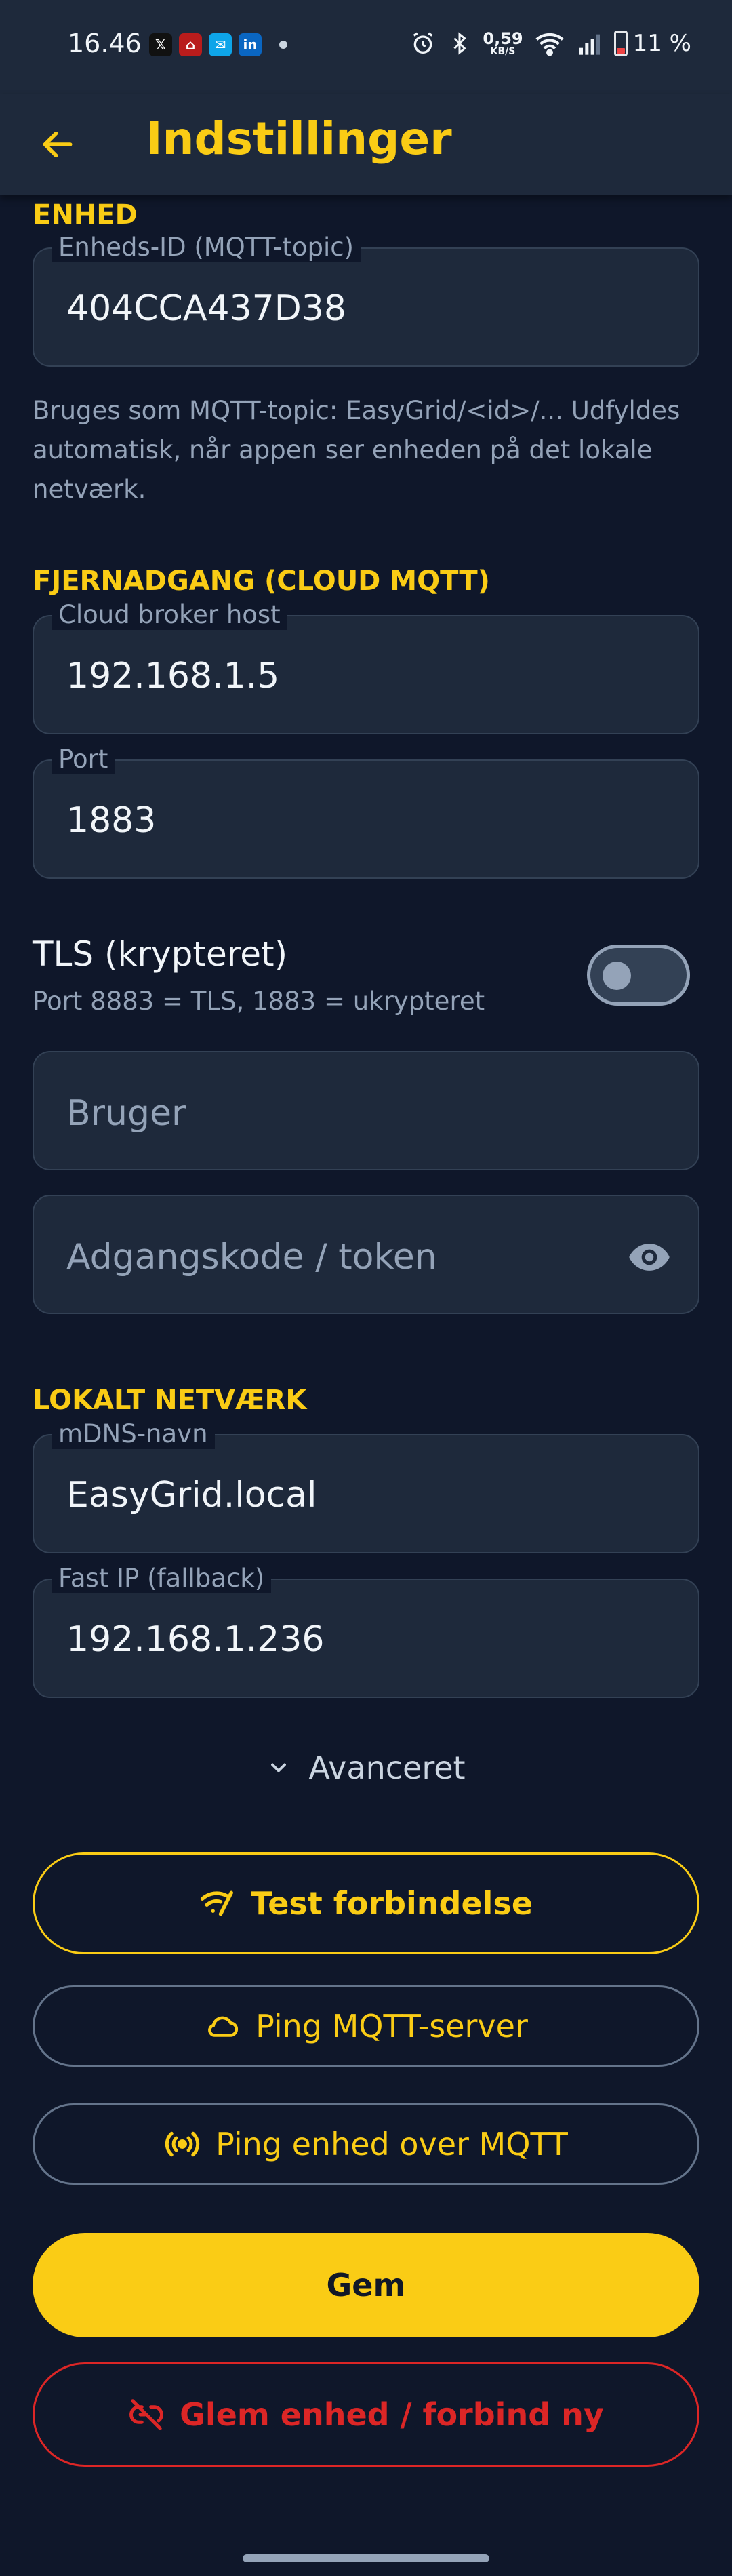  I want to click on ping-device-button: Ping enhed over MQTT, so click(366, 2144).